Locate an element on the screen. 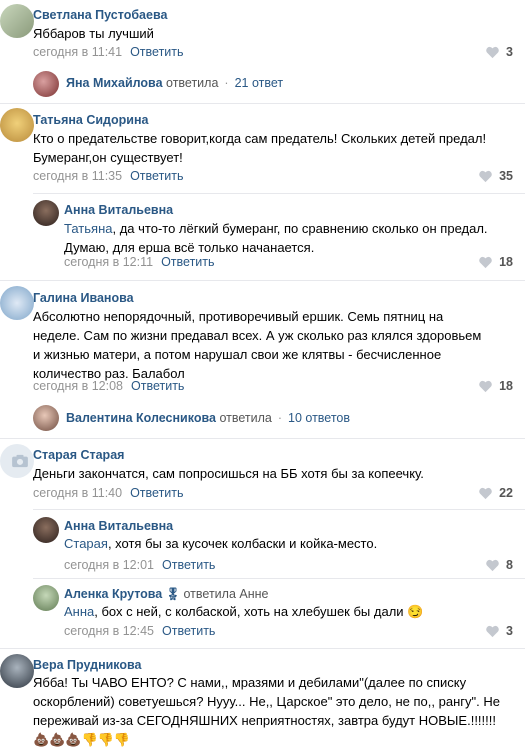 The image size is (525, 747). comment-text: Яббаров ты лучший is located at coordinates (93, 33).